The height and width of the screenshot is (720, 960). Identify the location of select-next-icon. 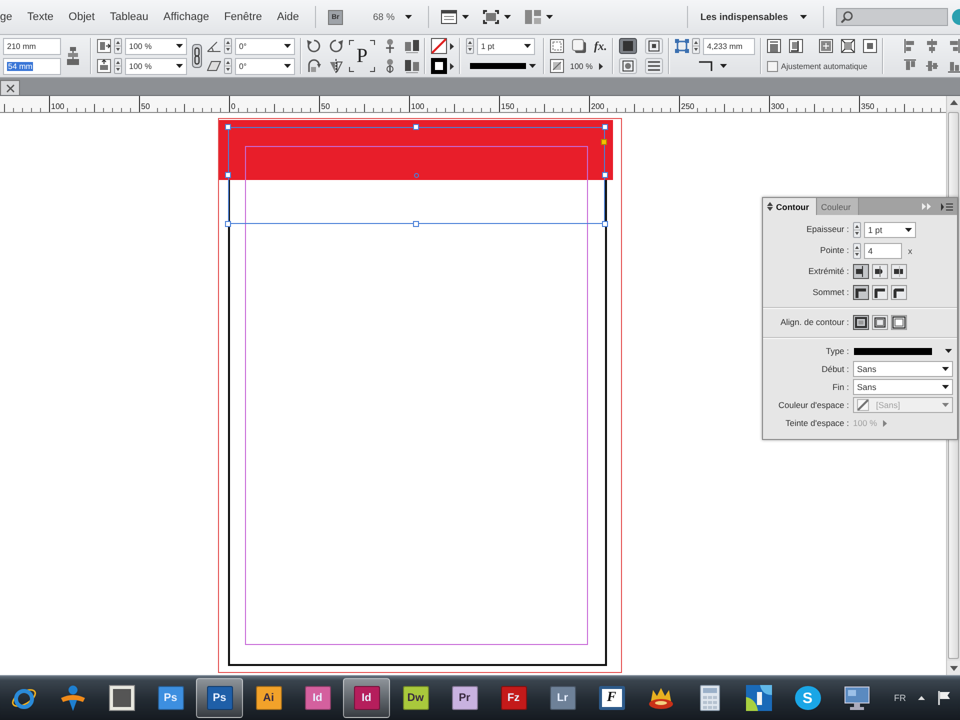
(412, 46).